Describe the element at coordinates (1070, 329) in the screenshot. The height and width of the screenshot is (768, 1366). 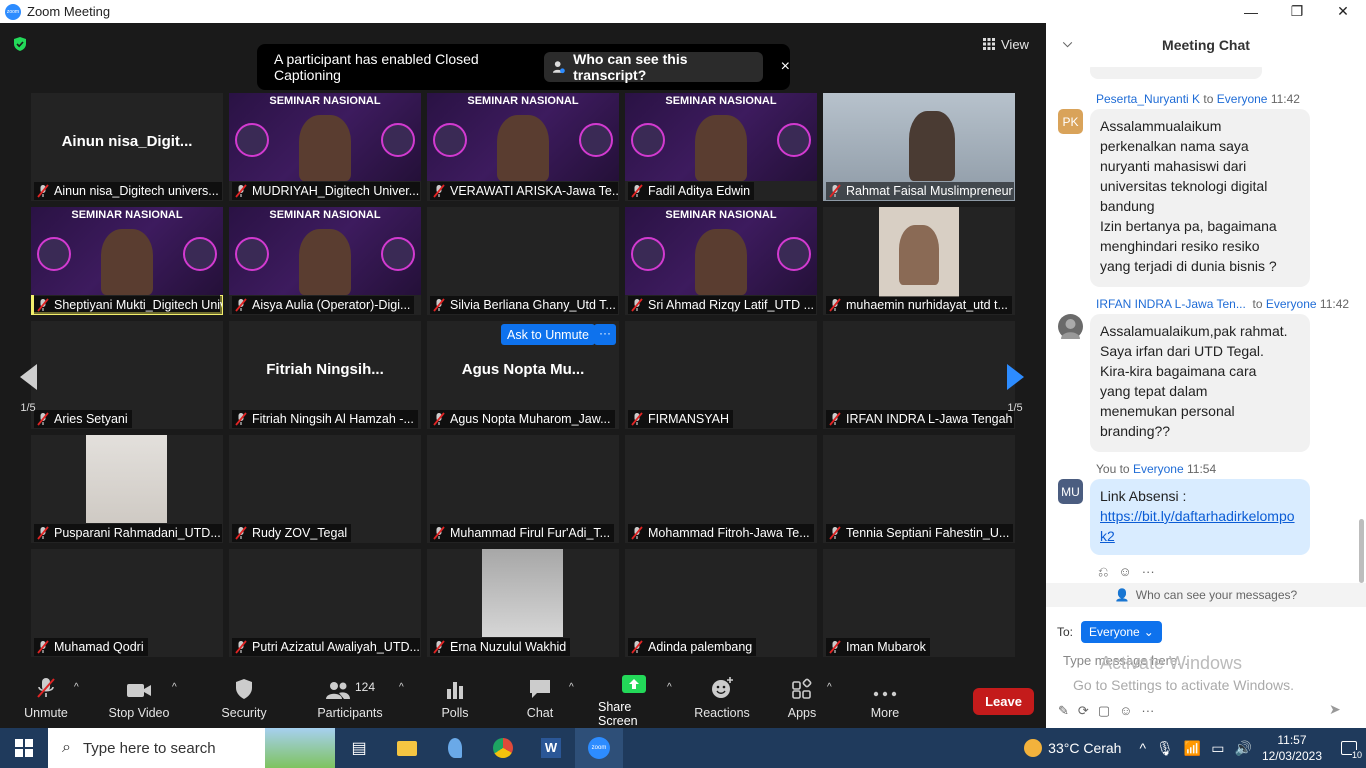
I see `user-photo-icon` at that location.